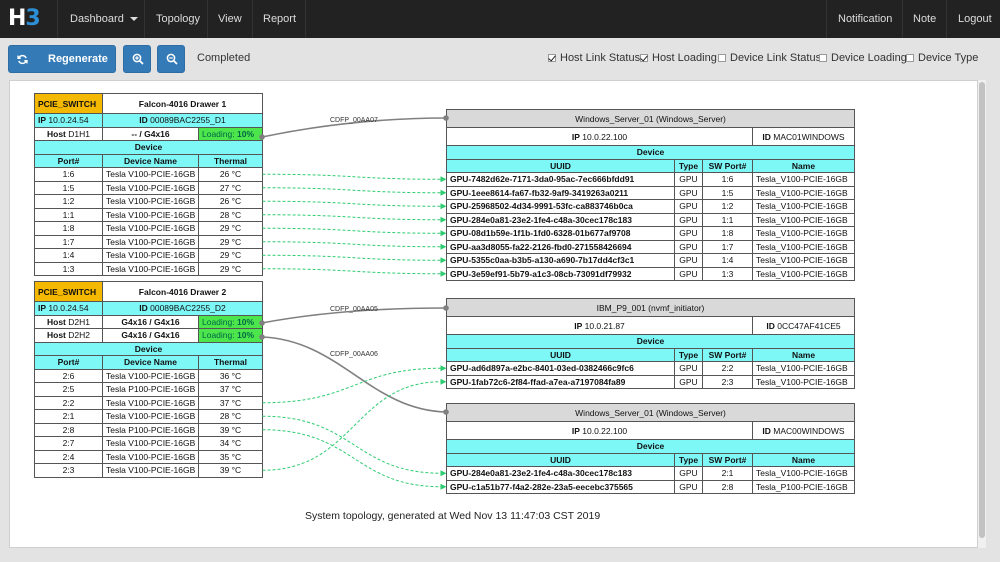  I want to click on topology-links: CDFP_00AA07 CDFP_00AA05 CDFP_00AA06, so click(354, 302).